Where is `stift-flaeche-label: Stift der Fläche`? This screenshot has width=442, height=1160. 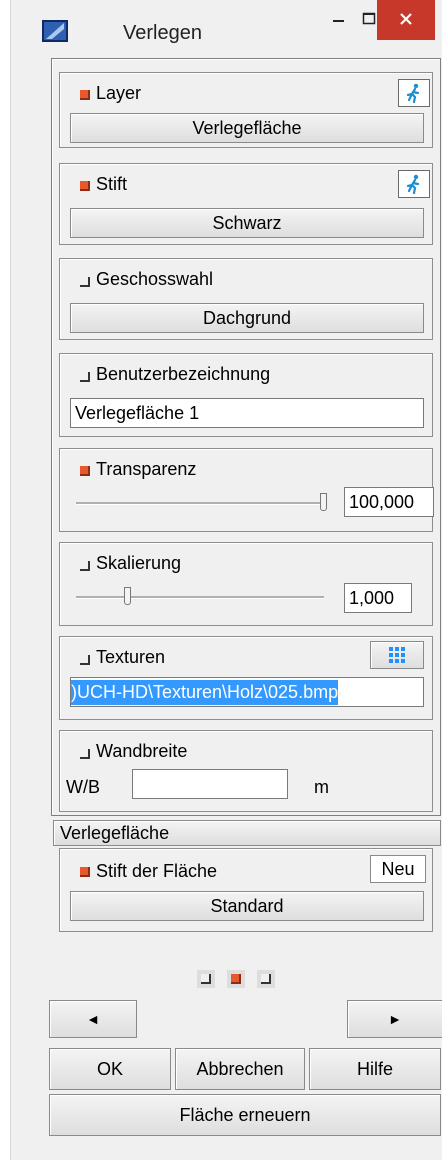 stift-flaeche-label: Stift der Fläche is located at coordinates (157, 871).